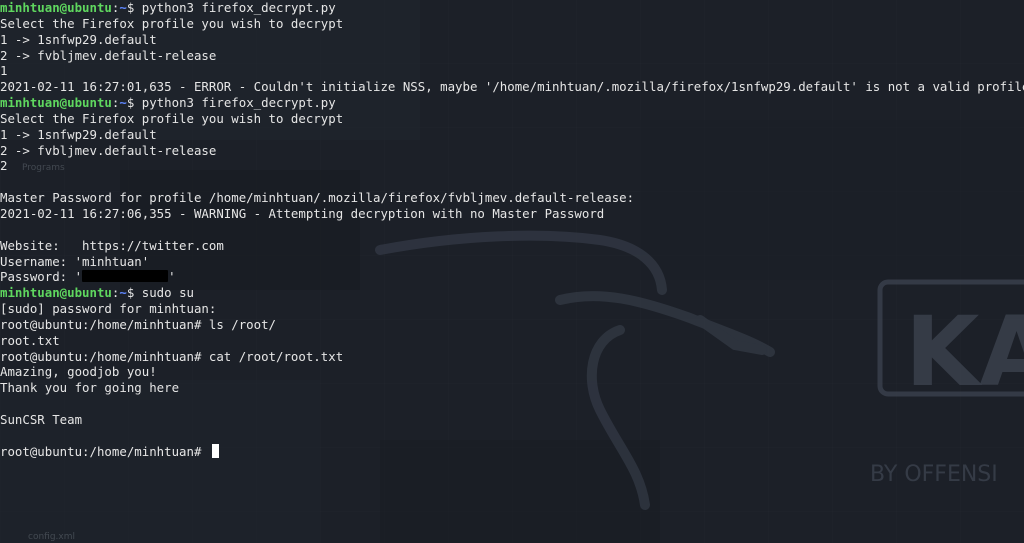 The width and height of the screenshot is (1024, 543). Describe the element at coordinates (112, 245) in the screenshot. I see `output-line: Website: https://twitter.com` at that location.